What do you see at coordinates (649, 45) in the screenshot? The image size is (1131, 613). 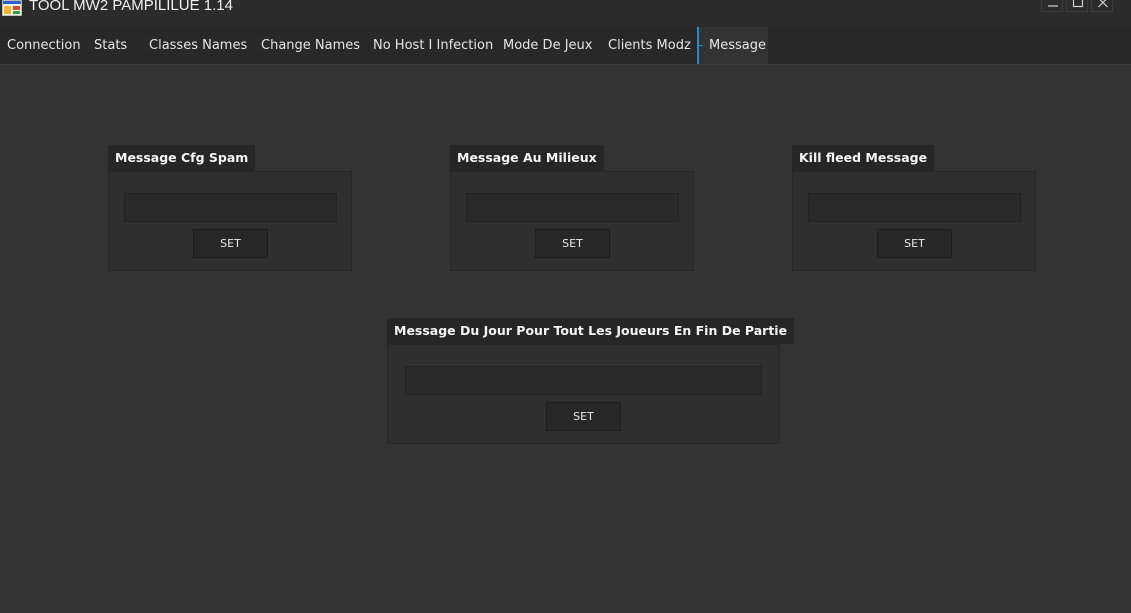 I see `tab-clients-modz: Clients Modz` at bounding box center [649, 45].